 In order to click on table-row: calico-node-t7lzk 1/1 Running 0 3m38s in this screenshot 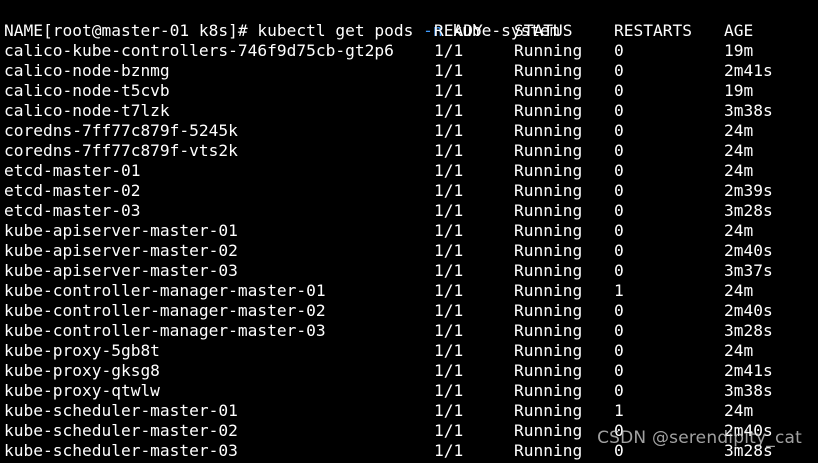, I will do `click(411, 111)`.